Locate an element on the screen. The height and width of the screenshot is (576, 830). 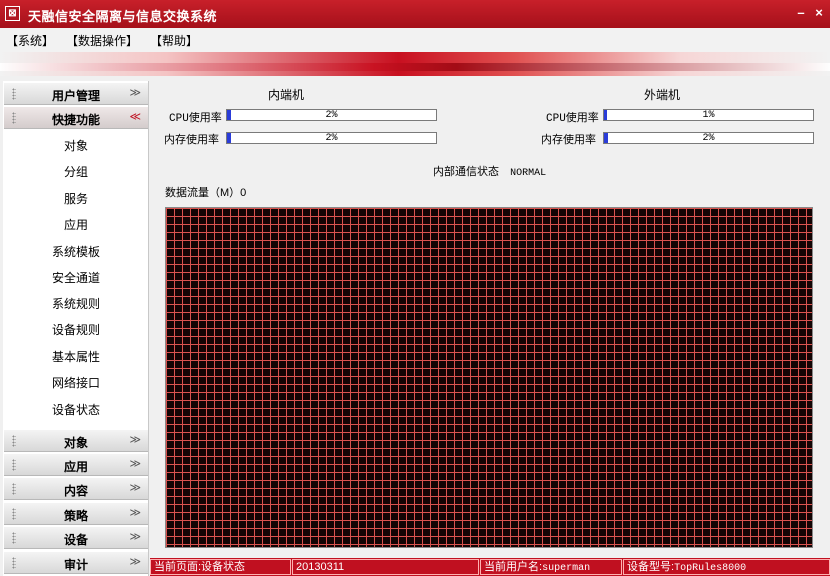
status-user-value: superman is located at coordinates (566, 568).